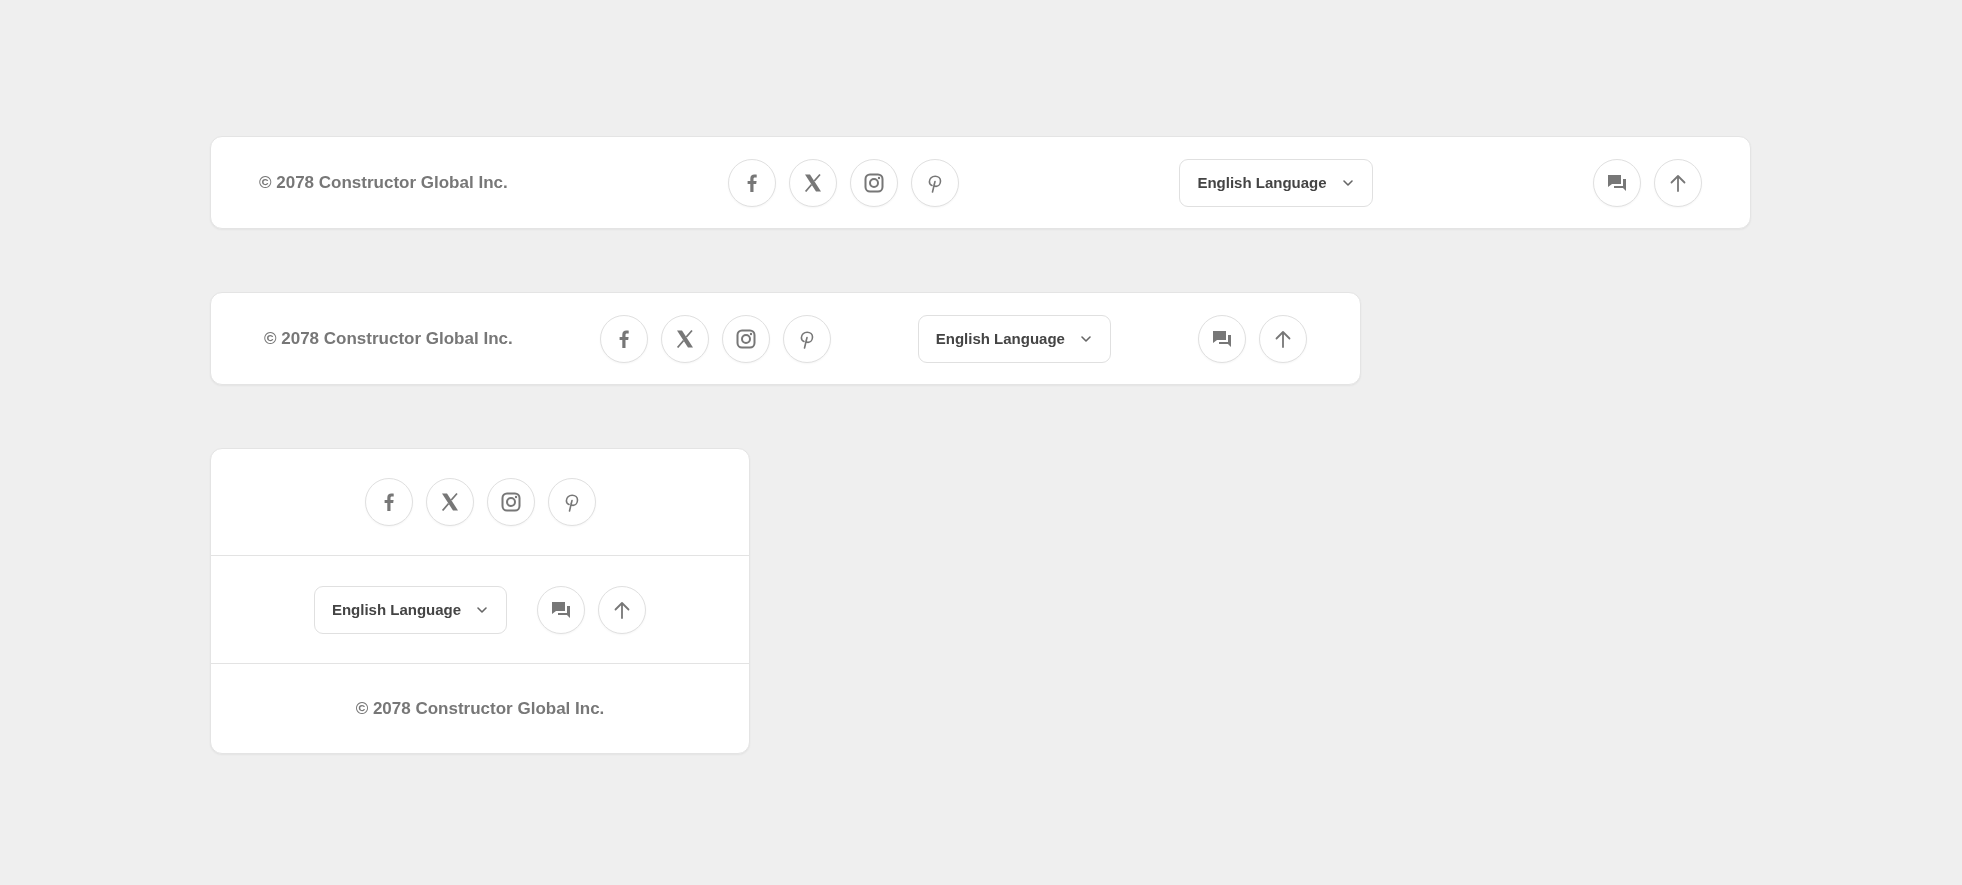 This screenshot has height=885, width=1962. Describe the element at coordinates (1283, 338) in the screenshot. I see `back-to-top-button` at that location.